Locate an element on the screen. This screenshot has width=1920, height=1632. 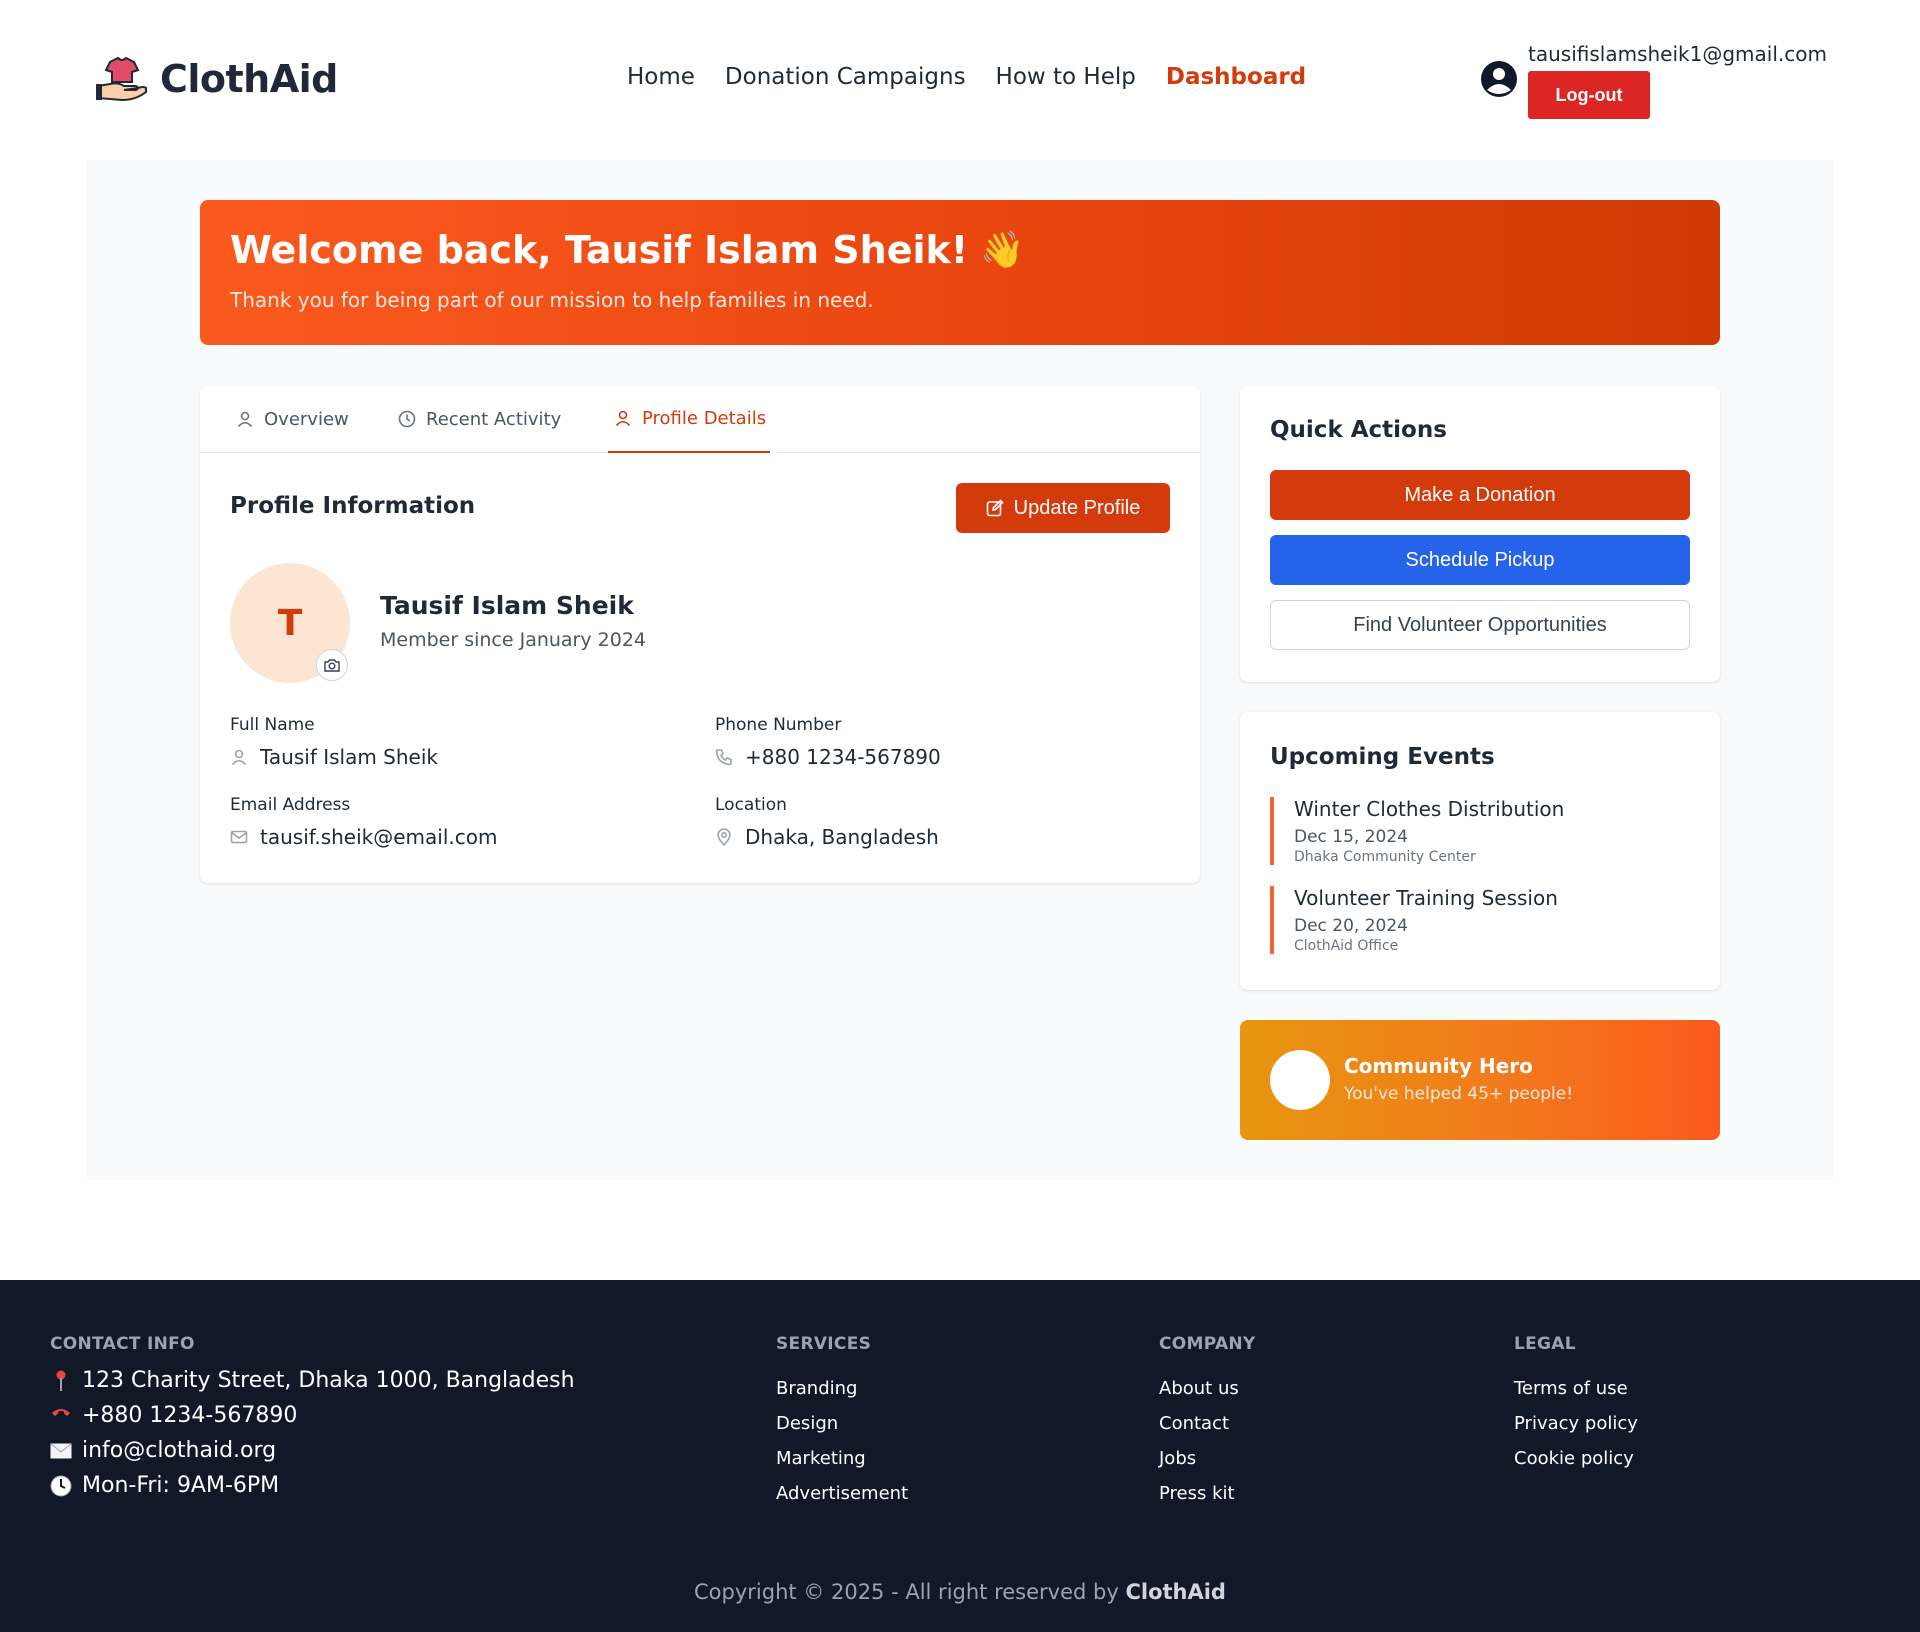
footer-email-text: info@clothaid.org is located at coordinates (179, 1450).